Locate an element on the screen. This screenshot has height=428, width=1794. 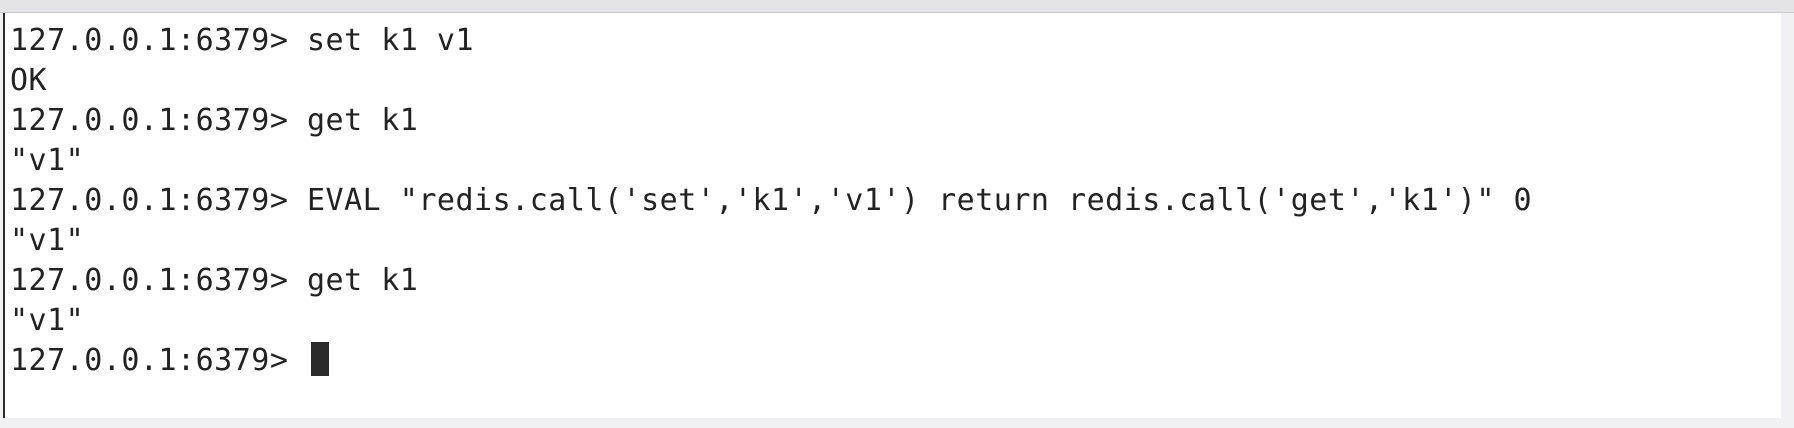
window-bottom-edge is located at coordinates (897, 423).